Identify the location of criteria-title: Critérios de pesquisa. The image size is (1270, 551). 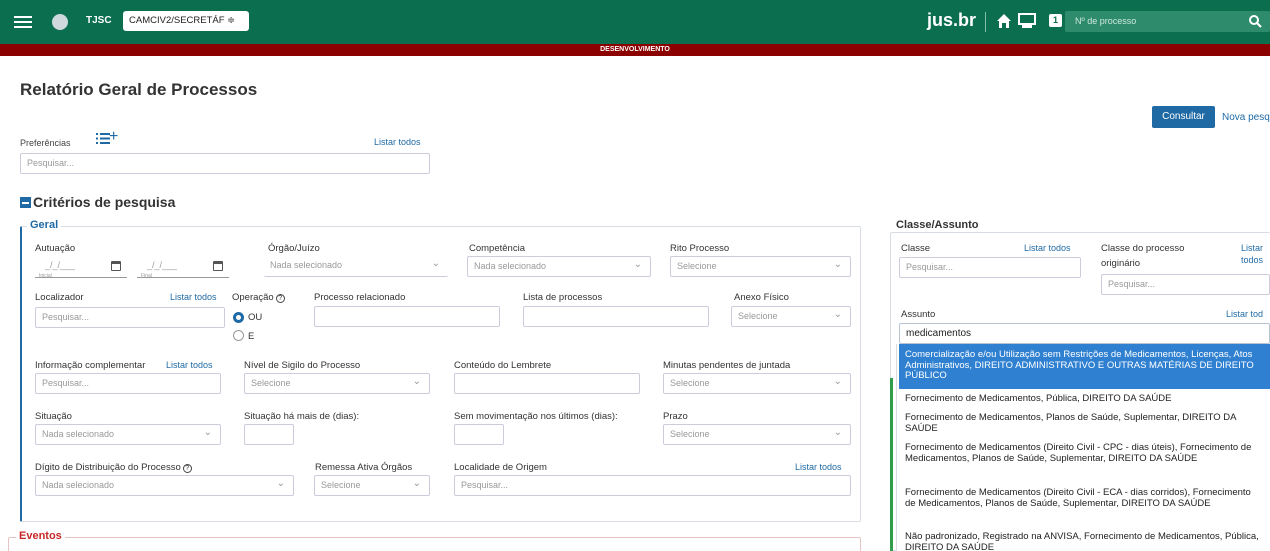
(97, 202).